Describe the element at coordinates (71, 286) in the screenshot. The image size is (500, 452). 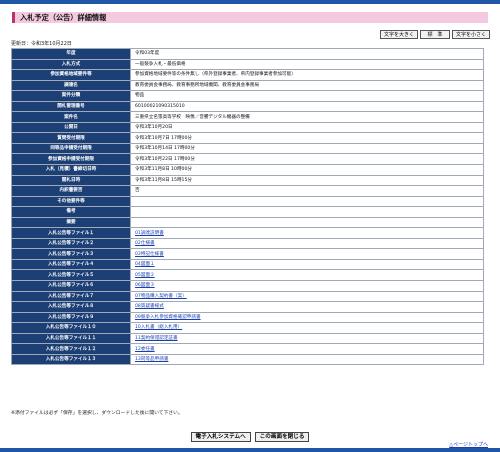
I see `file-label: 入札公告等ファイル６` at that location.